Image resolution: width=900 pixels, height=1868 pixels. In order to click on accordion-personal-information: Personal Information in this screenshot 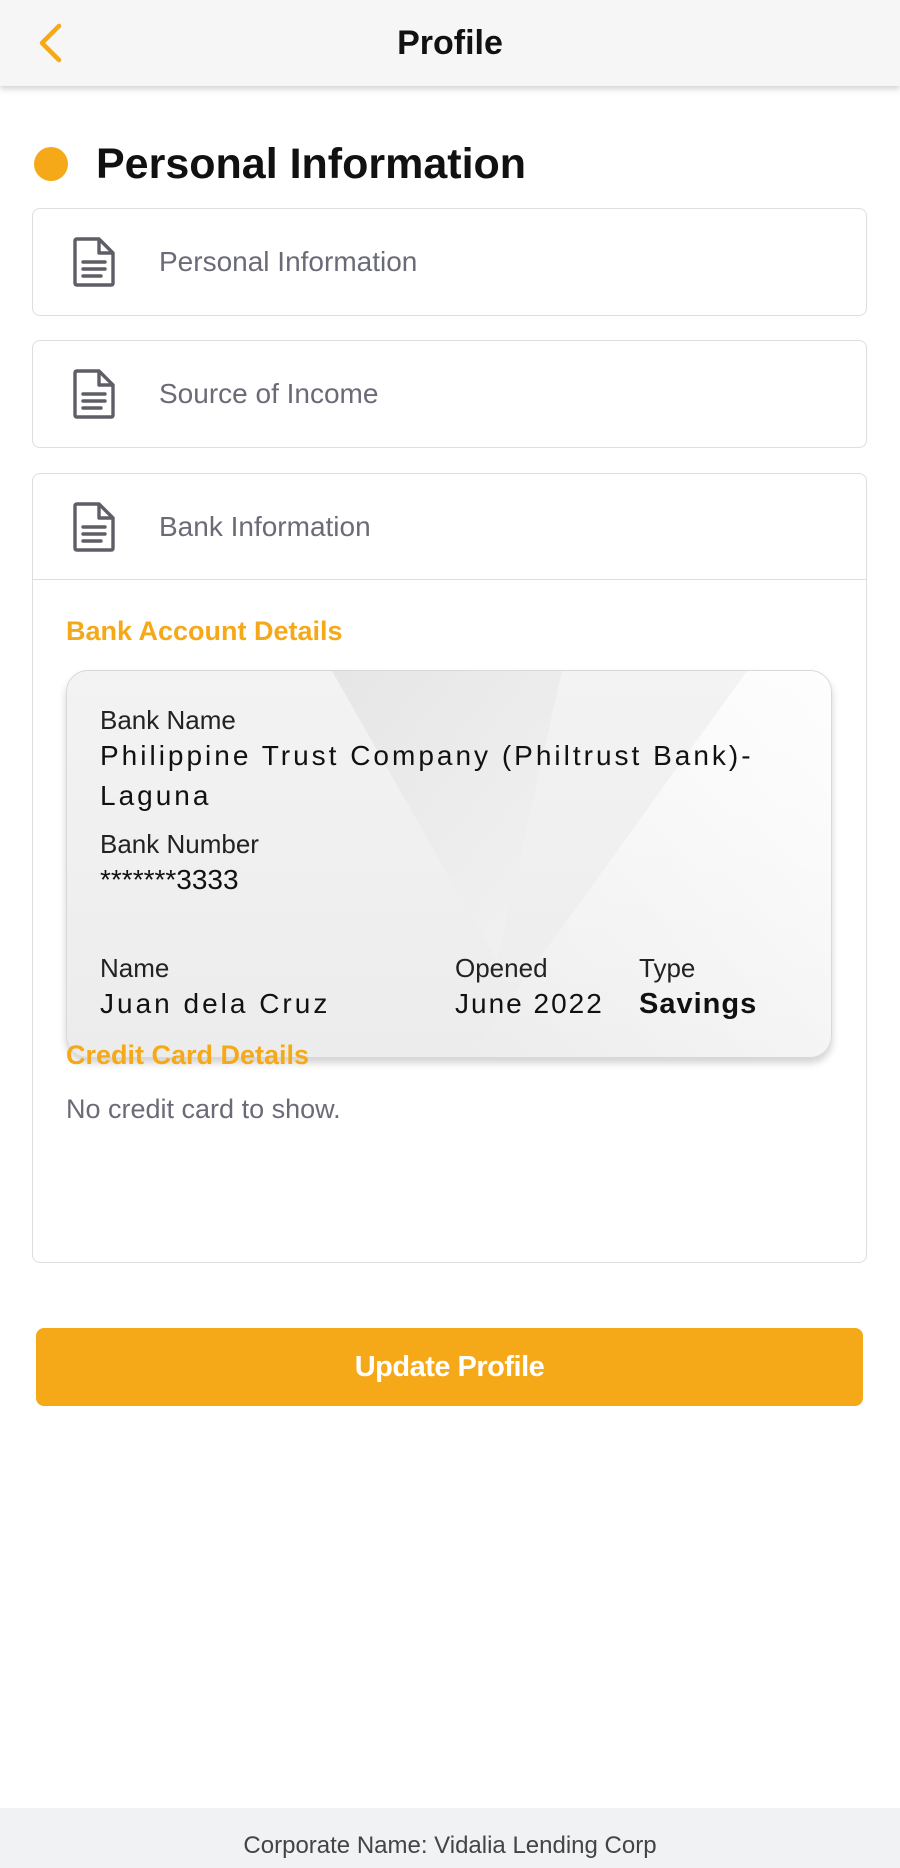, I will do `click(449, 262)`.